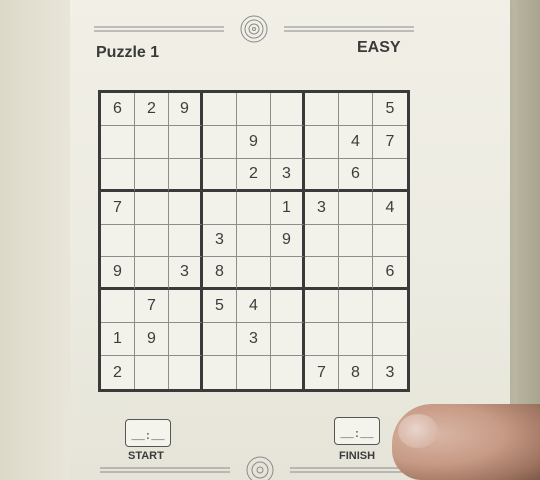  Describe the element at coordinates (36, 240) in the screenshot. I see `paper-margin` at that location.